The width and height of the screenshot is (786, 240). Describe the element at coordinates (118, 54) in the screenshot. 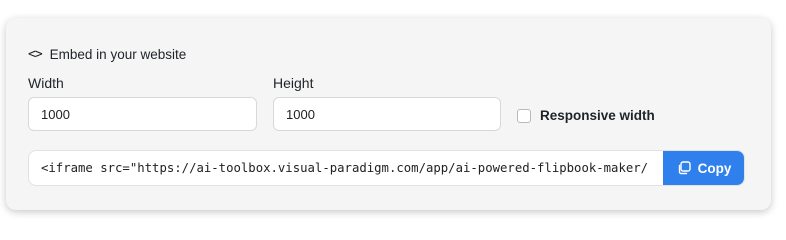

I see `section-title: Embed in your website` at that location.